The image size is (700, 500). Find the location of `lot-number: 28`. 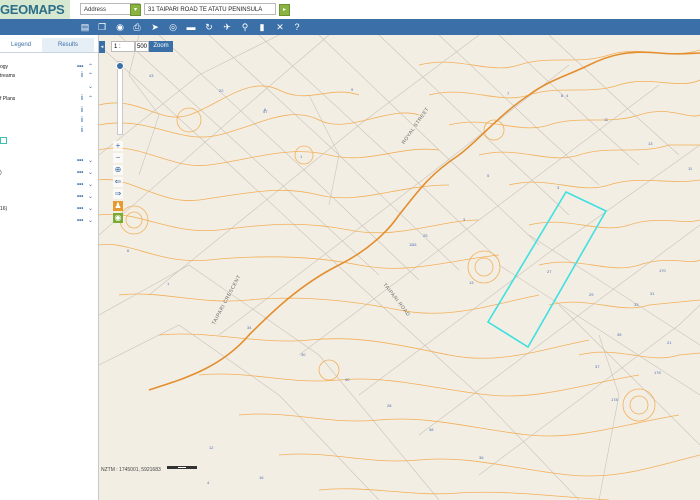

lot-number: 28 is located at coordinates (389, 405).